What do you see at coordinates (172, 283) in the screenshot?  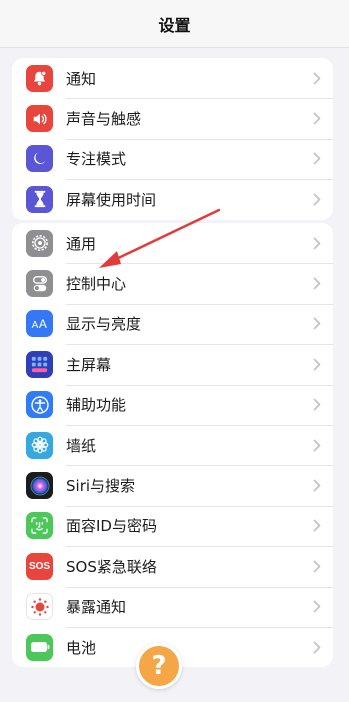 I see `row-control-center: 控制中心` at bounding box center [172, 283].